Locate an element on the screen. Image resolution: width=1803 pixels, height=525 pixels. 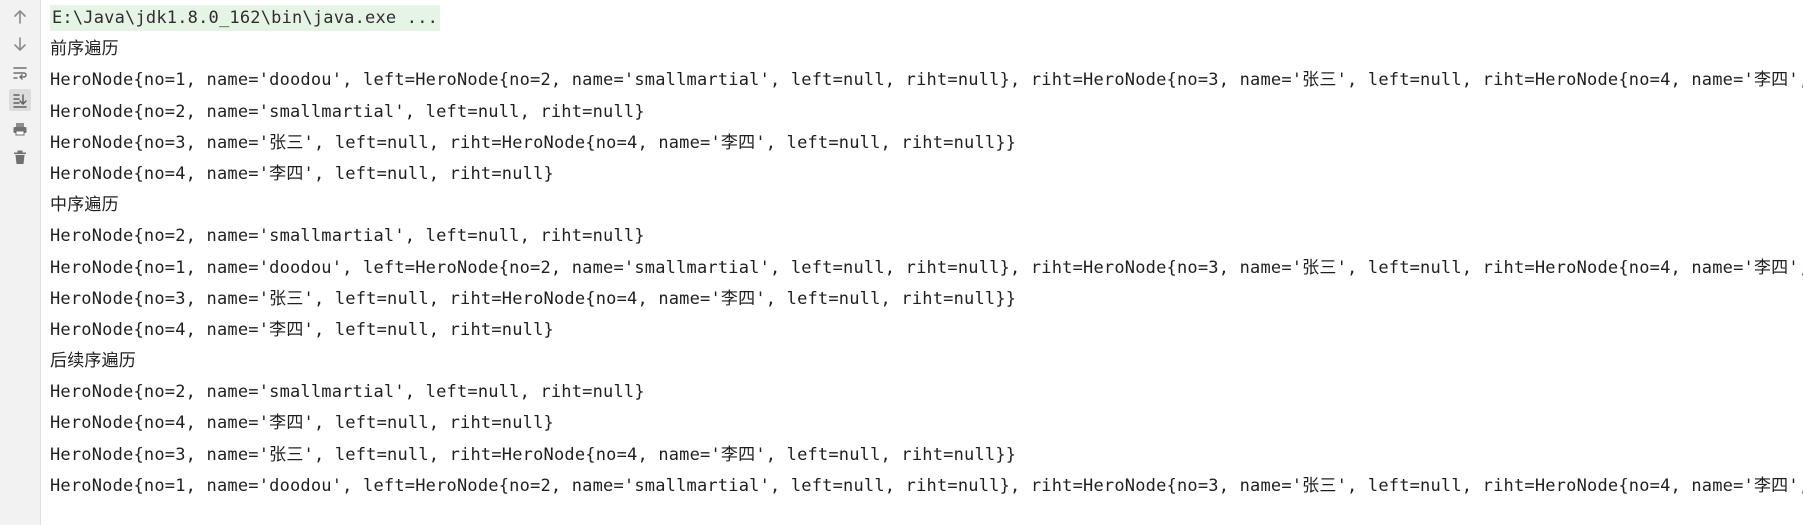
scroll-to-end-button is located at coordinates (20, 100).